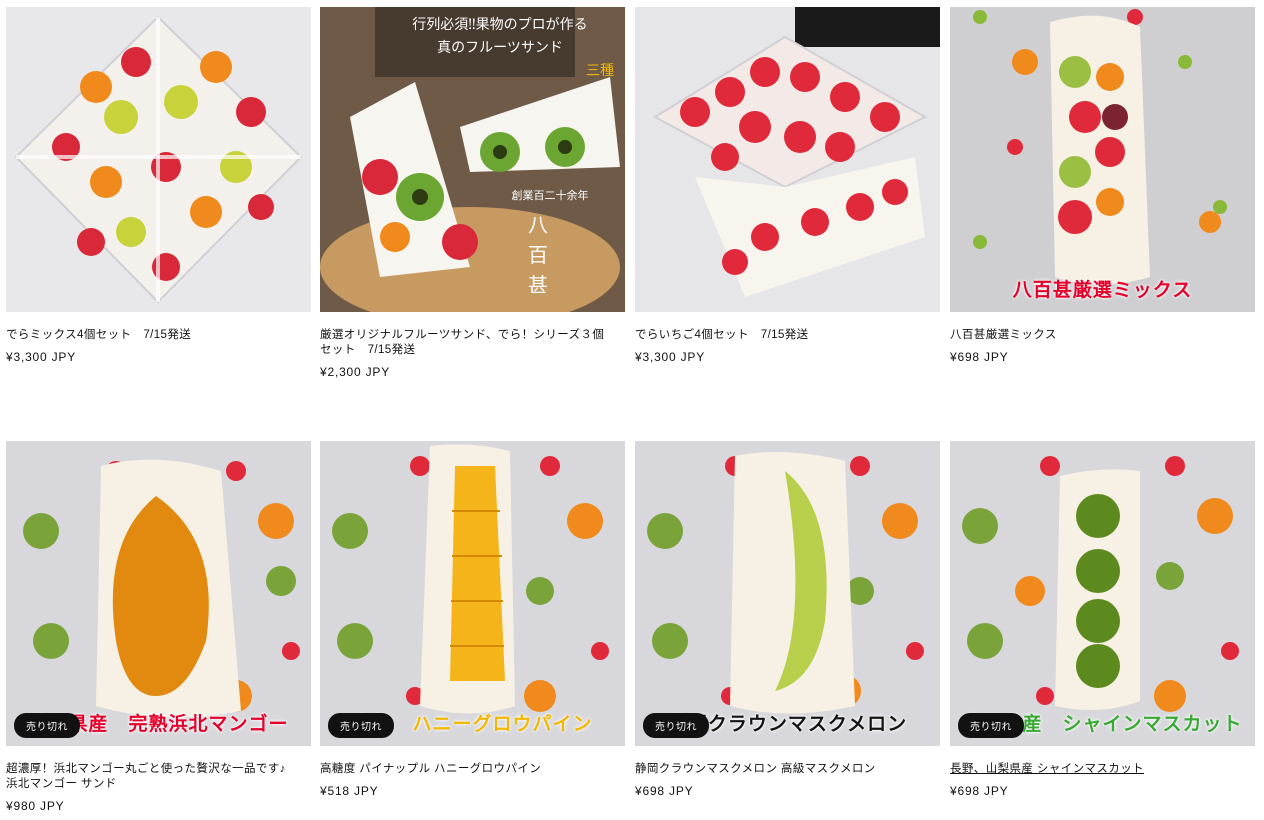 This screenshot has width=1264, height=820. I want to click on product-image: 八百甚厳選ミックス, so click(1102, 159).